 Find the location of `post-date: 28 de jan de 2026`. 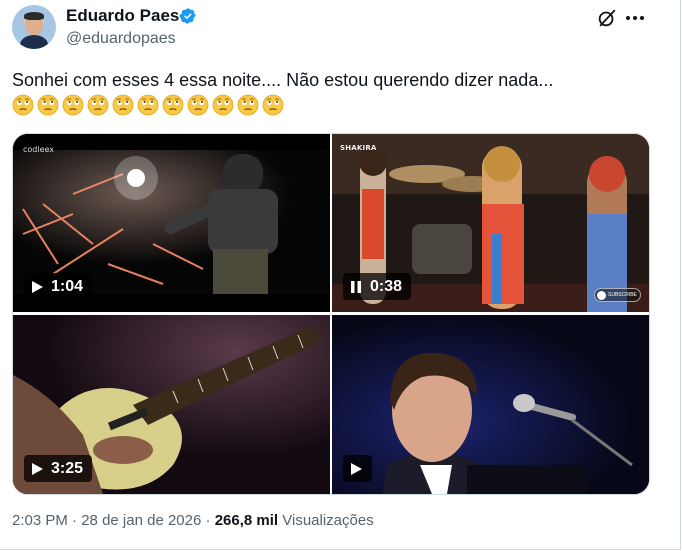

post-date: 28 de jan de 2026 is located at coordinates (141, 520).